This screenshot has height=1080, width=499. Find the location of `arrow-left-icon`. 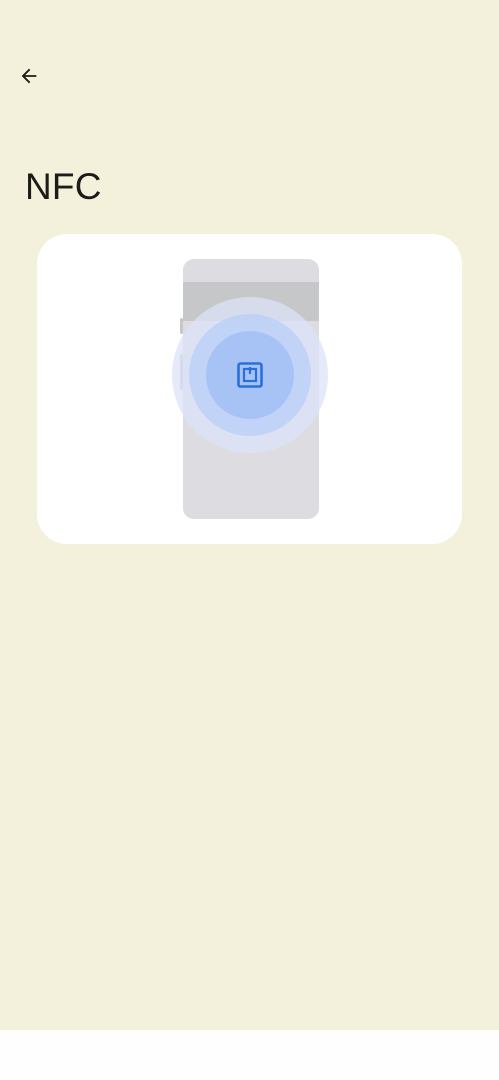

arrow-left-icon is located at coordinates (29, 78).